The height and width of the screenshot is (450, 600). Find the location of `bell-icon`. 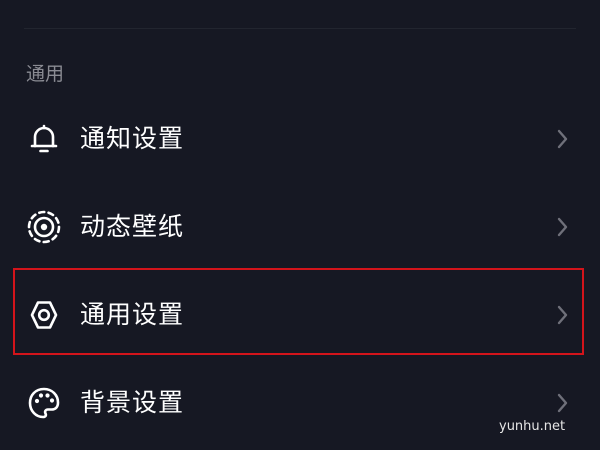

bell-icon is located at coordinates (44, 139).